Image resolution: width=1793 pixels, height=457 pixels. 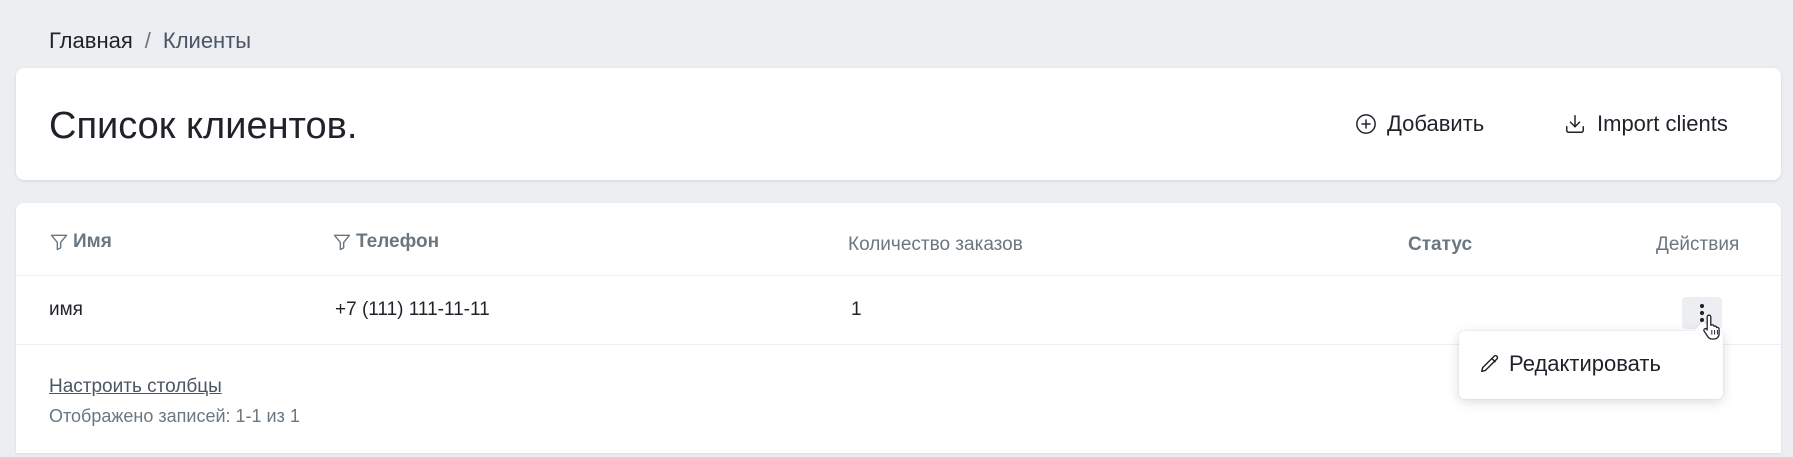 I want to click on row-actions-menu: Редактировать, so click(x=1591, y=360).